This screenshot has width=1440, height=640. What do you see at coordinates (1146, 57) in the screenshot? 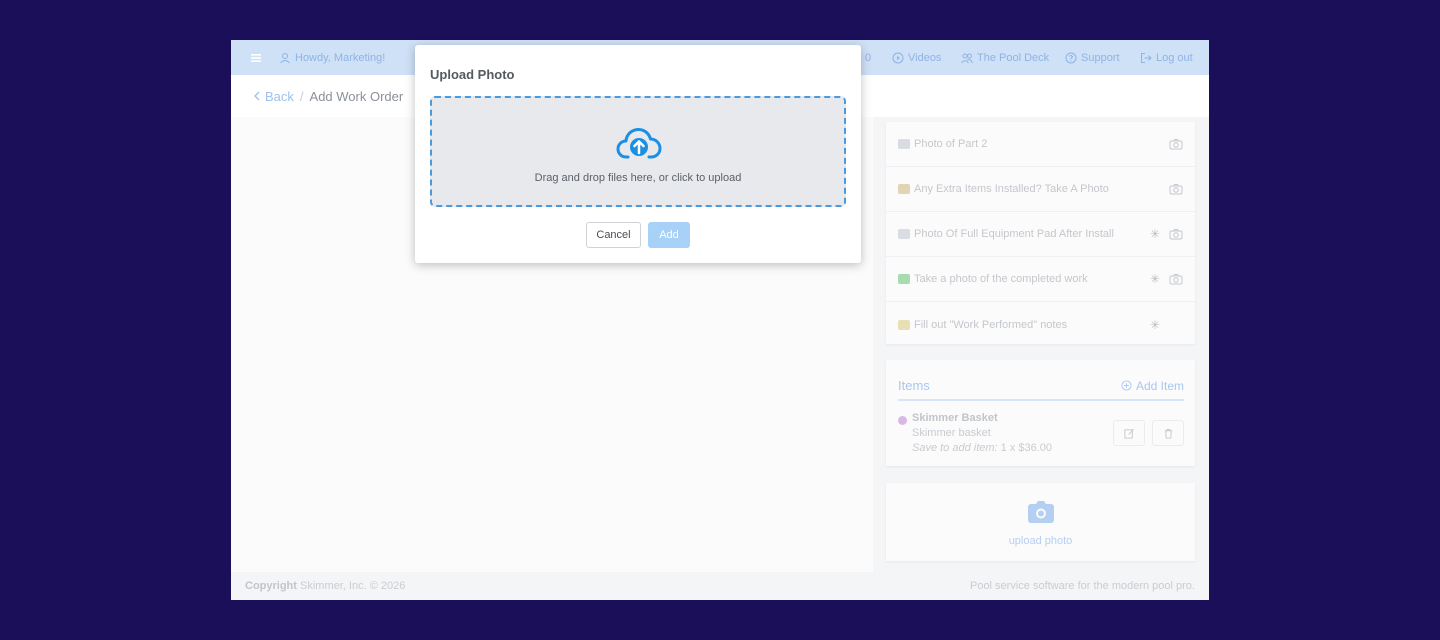
I see `logout-icon` at bounding box center [1146, 57].